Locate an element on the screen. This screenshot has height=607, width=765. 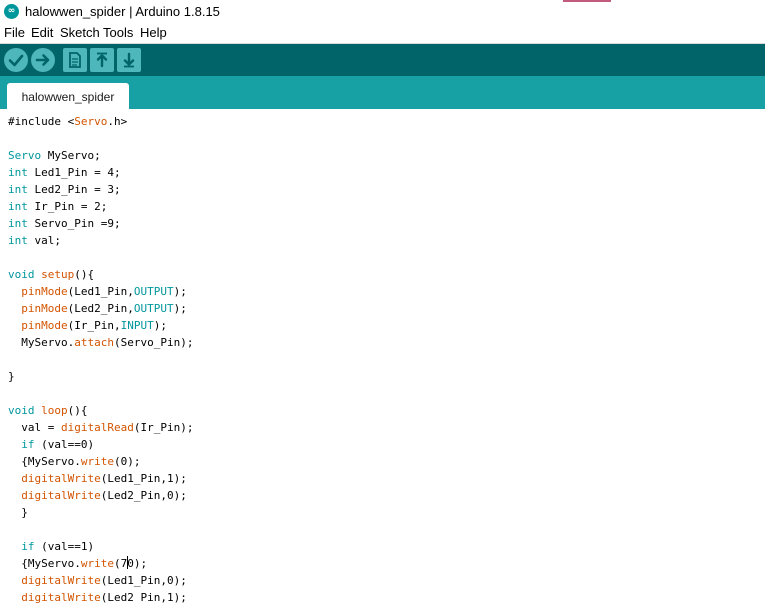
code-line: Servo MyServo; is located at coordinates (100, 155).